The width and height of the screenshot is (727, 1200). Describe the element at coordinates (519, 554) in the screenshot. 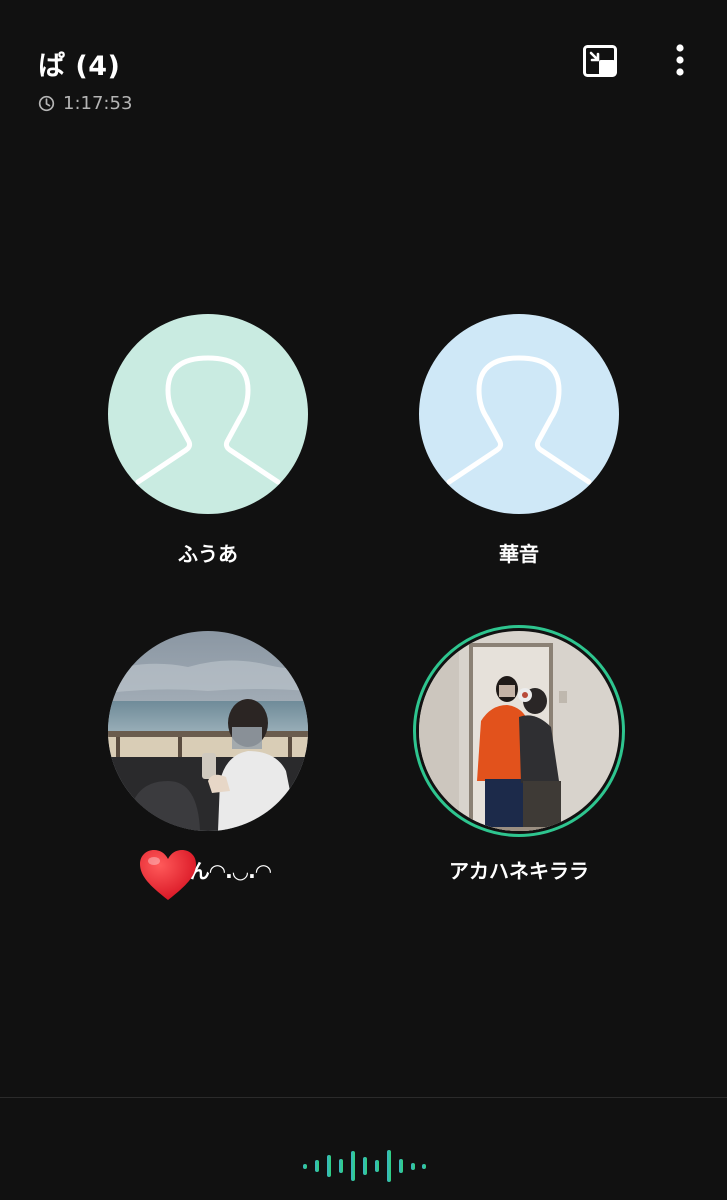

I see `participant-name: 華音` at that location.